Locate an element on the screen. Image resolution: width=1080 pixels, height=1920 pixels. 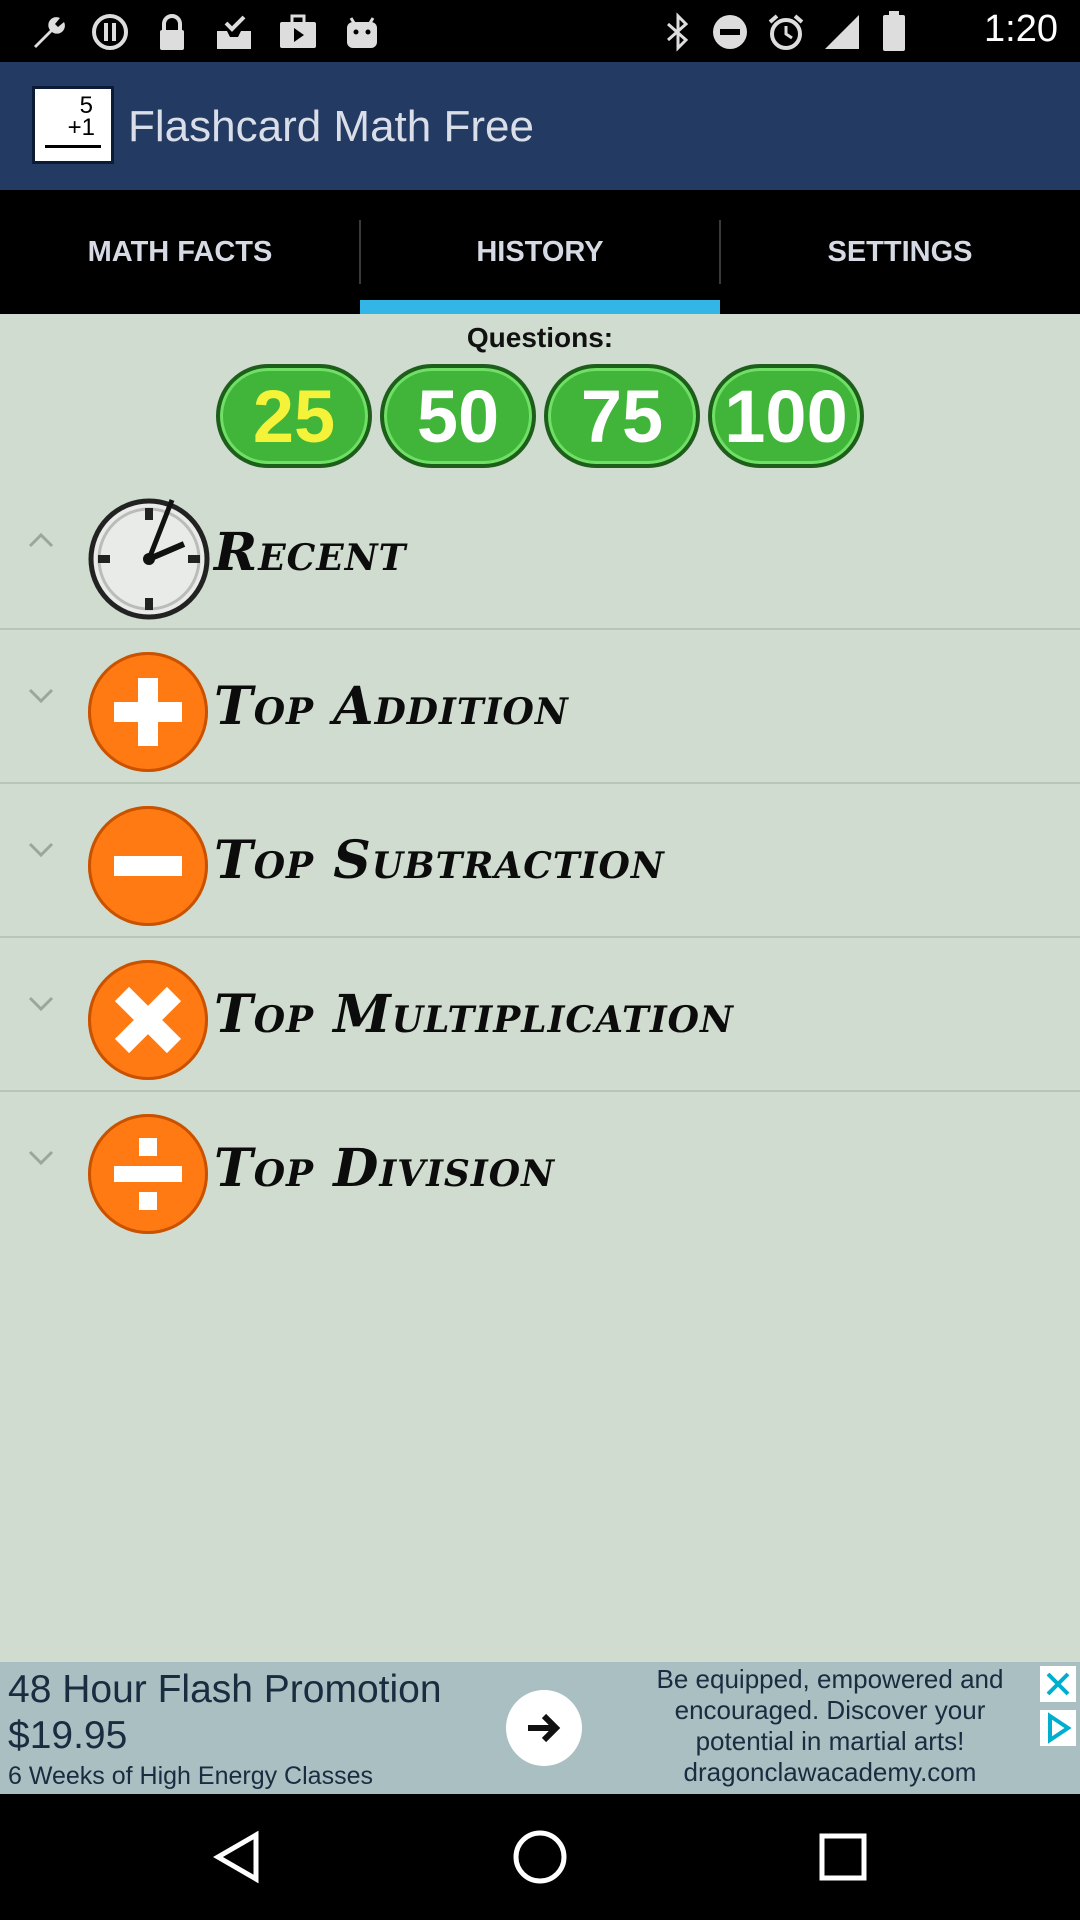
clock-icon is located at coordinates (149, 559).